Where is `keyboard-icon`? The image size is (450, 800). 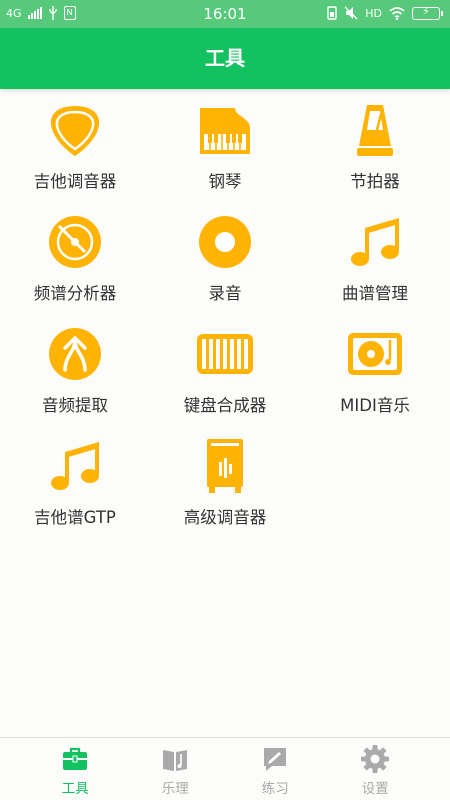 keyboard-icon is located at coordinates (225, 354).